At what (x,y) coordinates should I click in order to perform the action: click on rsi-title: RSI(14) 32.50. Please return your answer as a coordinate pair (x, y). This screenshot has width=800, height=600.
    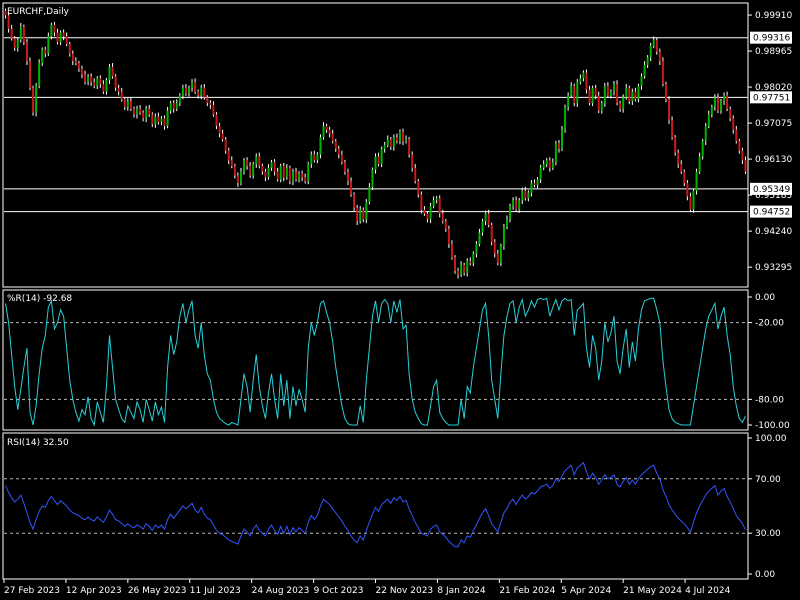
    Looking at the image, I should click on (38, 443).